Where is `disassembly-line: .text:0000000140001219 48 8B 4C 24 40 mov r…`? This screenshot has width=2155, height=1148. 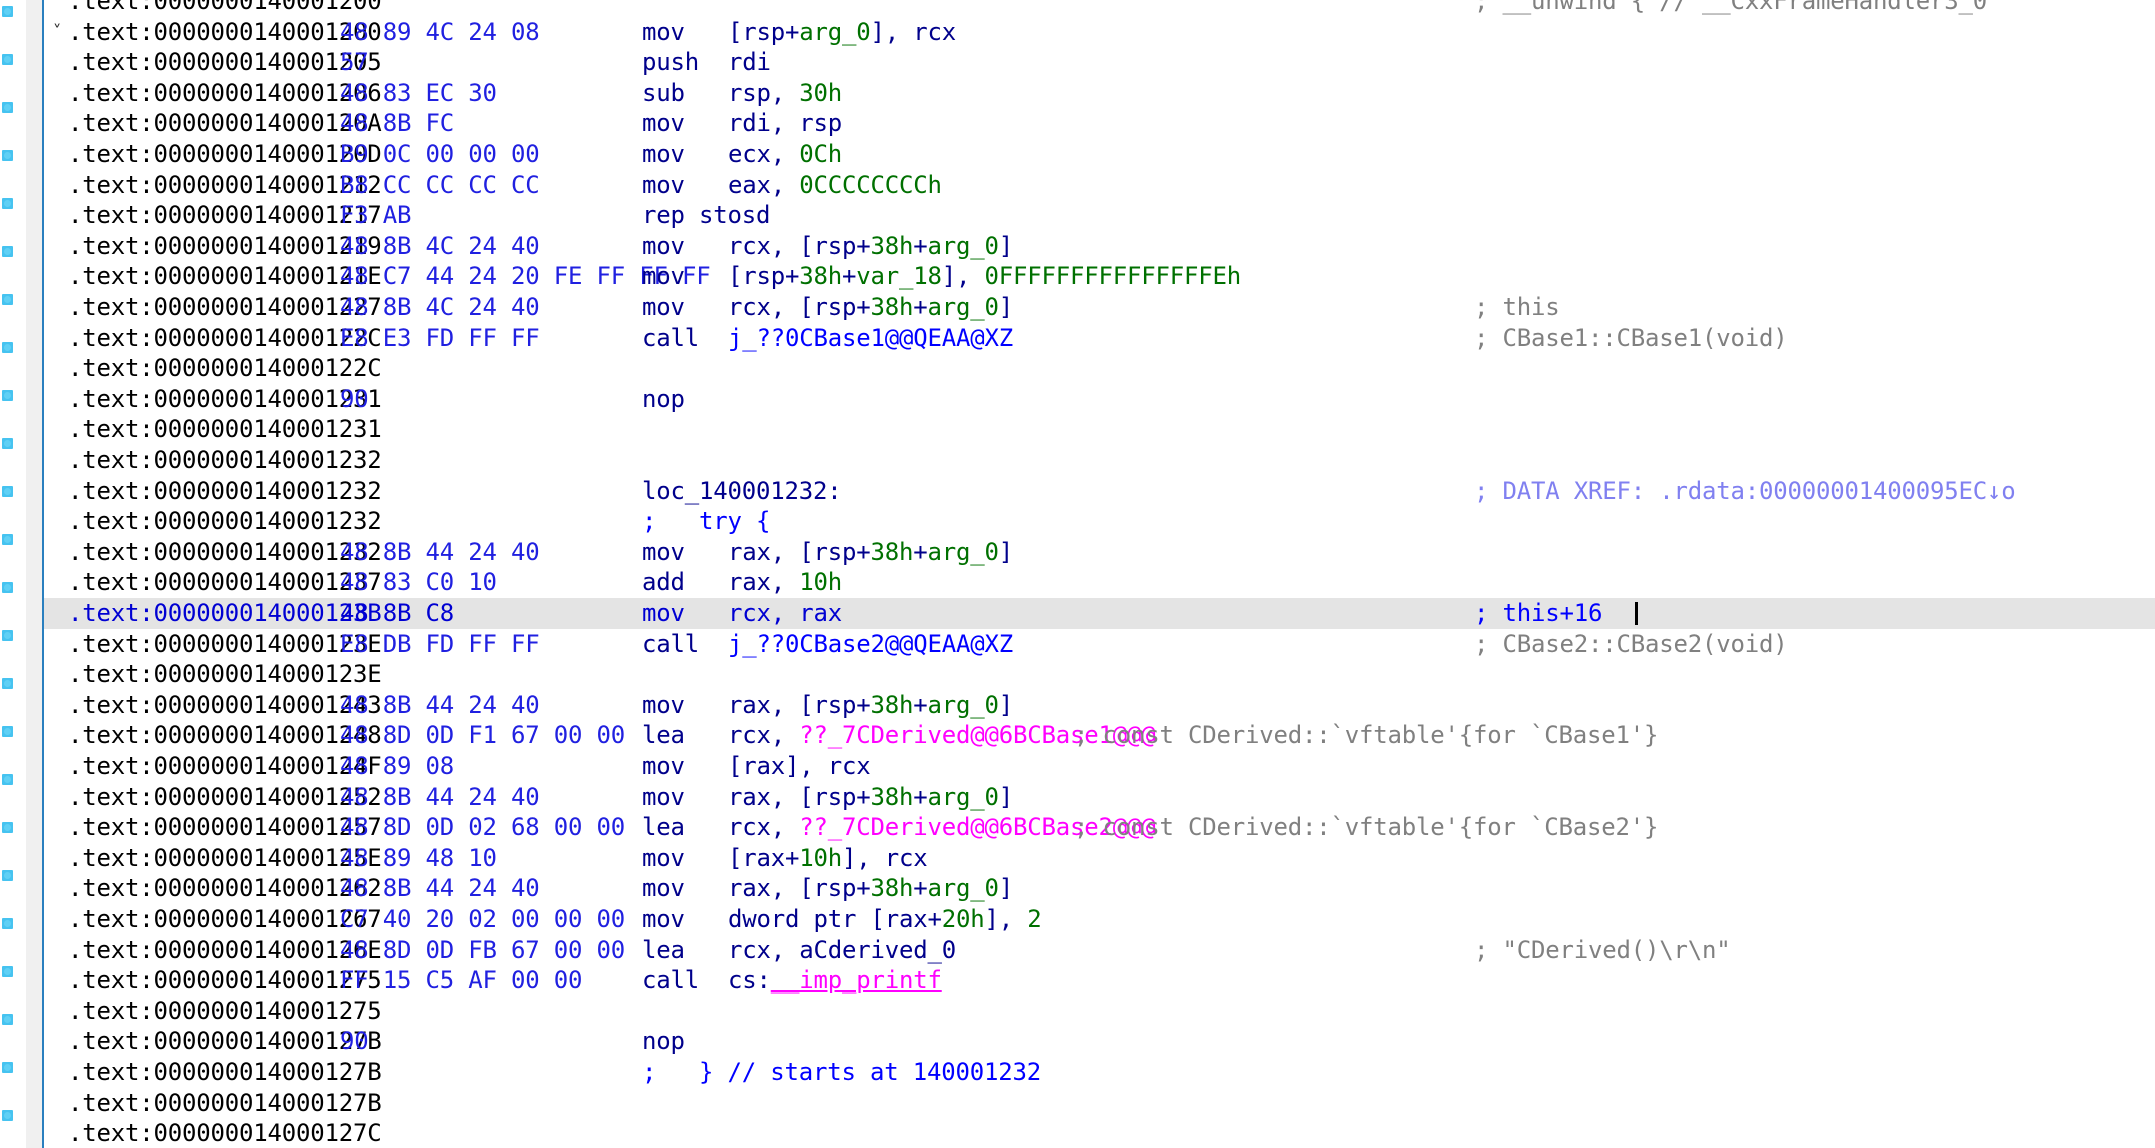 disassembly-line: .text:0000000140001219 48 8B 4C 24 40 mov r… is located at coordinates (1099, 246).